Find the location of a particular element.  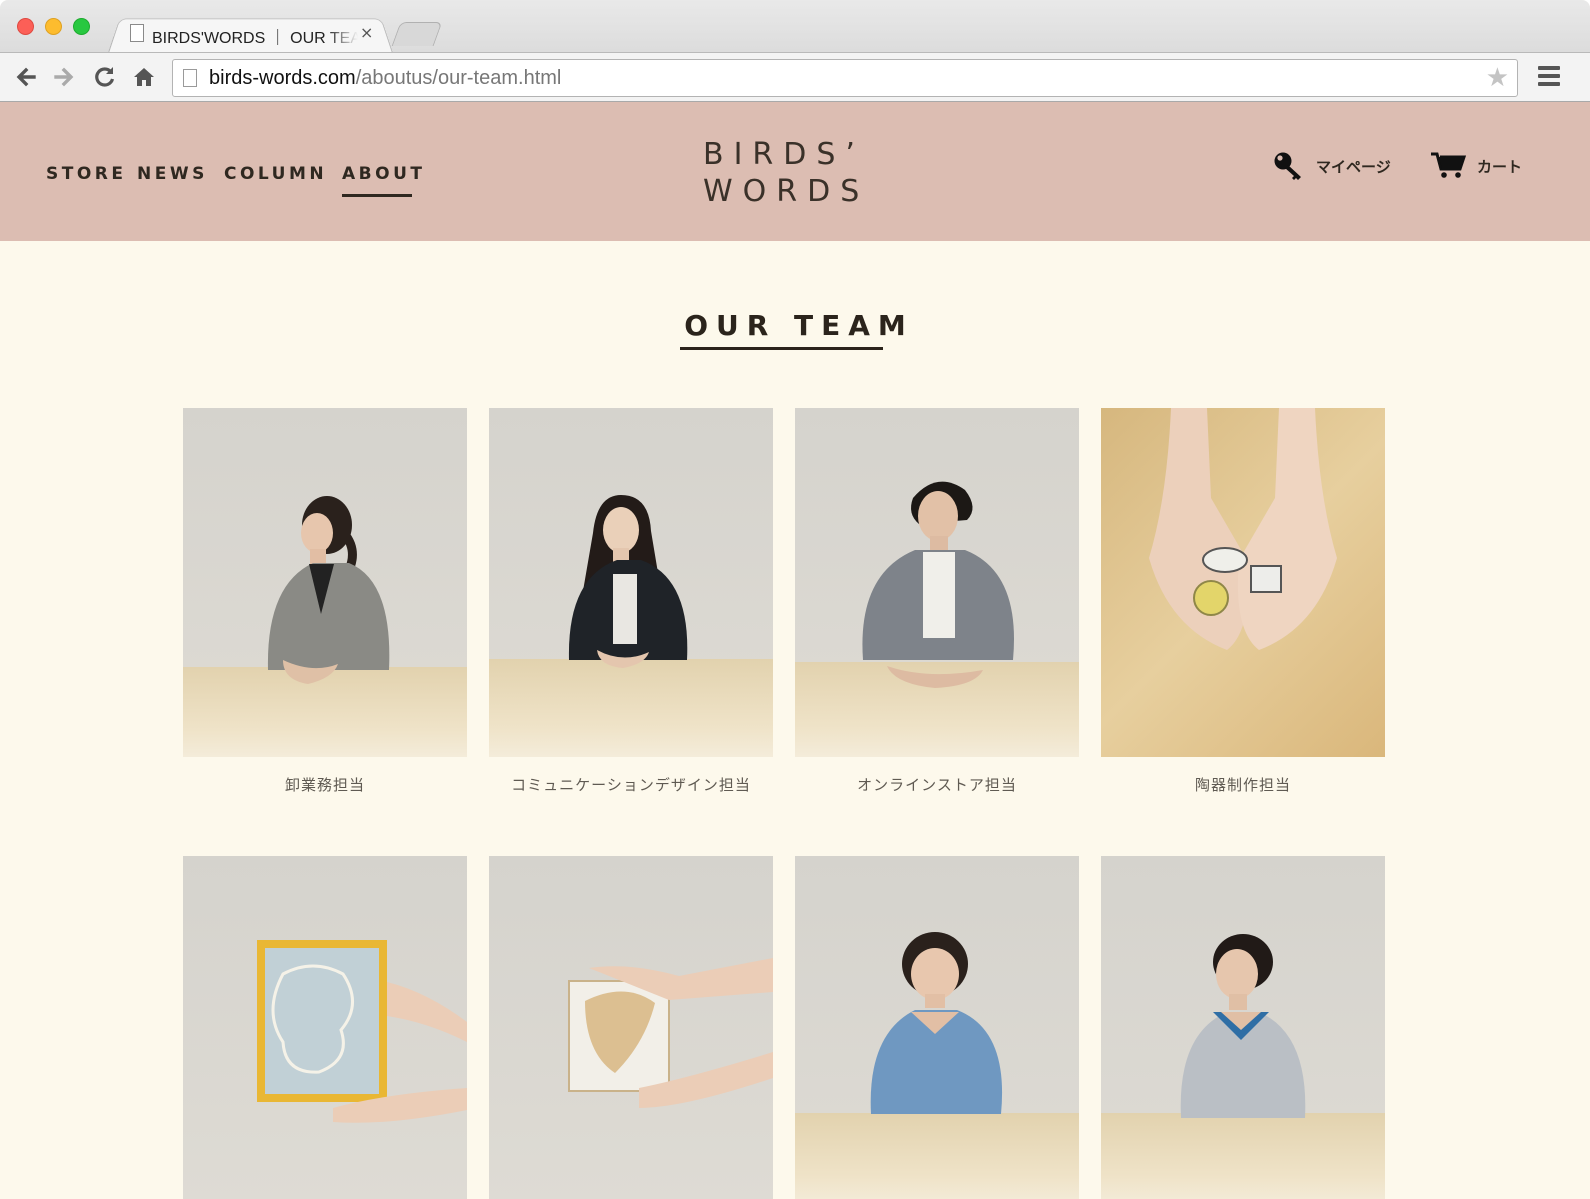

back-arrow-icon-svg is located at coordinates (26, 77).